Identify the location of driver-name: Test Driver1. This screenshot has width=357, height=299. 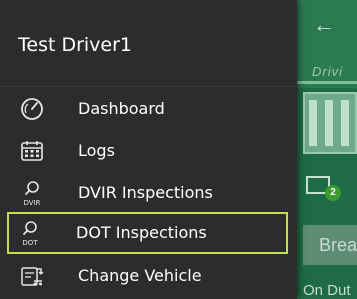
(75, 45).